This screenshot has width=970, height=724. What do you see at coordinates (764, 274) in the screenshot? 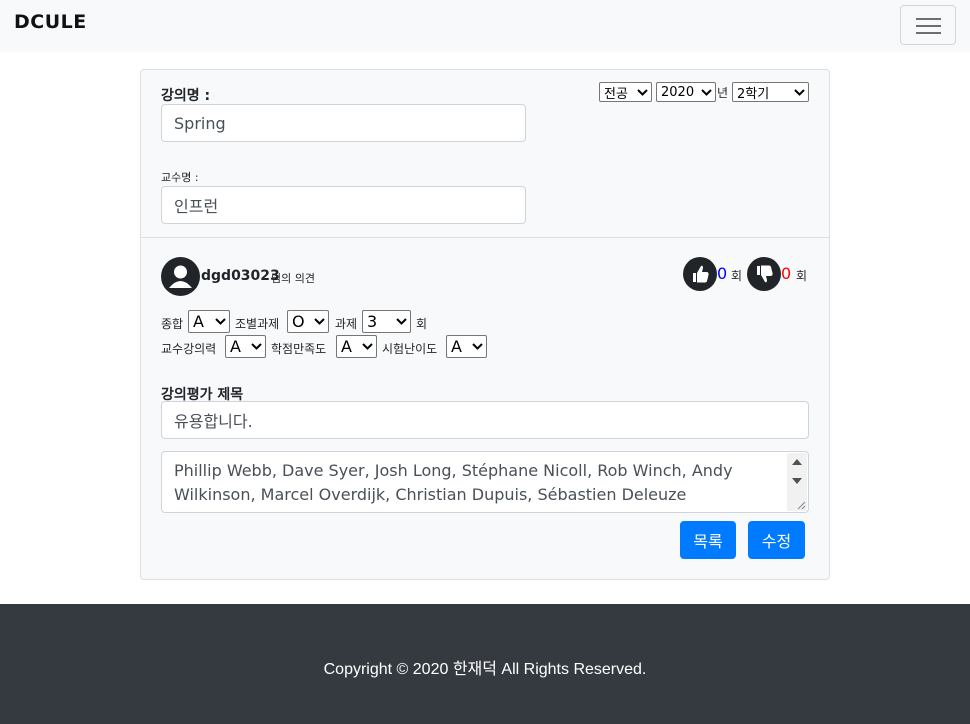
I see `thumbs-down-icon` at bounding box center [764, 274].